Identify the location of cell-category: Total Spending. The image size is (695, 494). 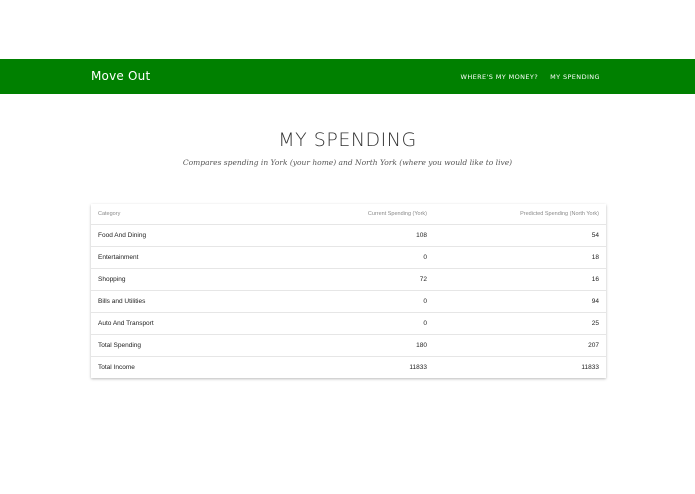
(198, 345).